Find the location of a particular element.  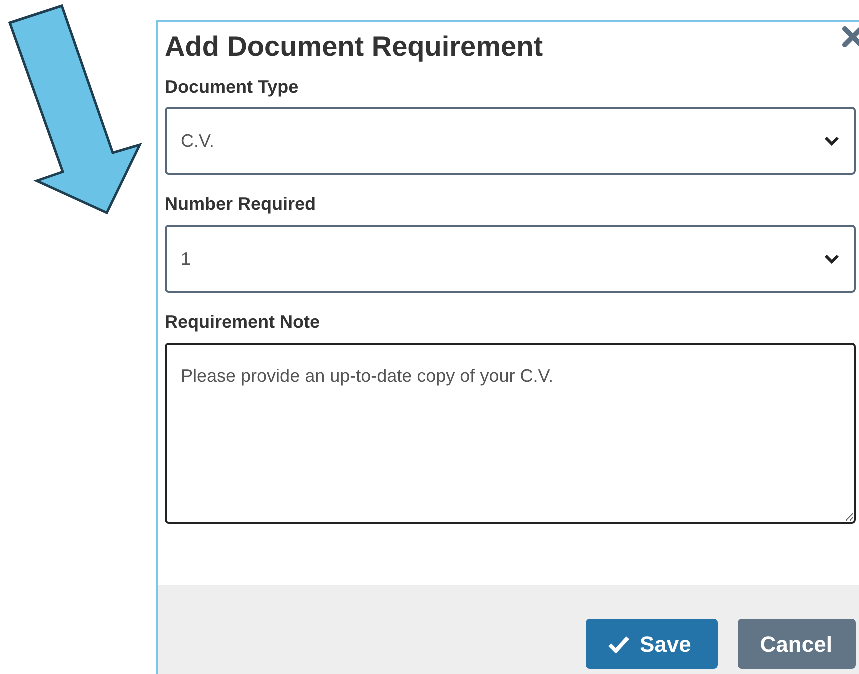

dropdown-field: 1 is located at coordinates (510, 259).